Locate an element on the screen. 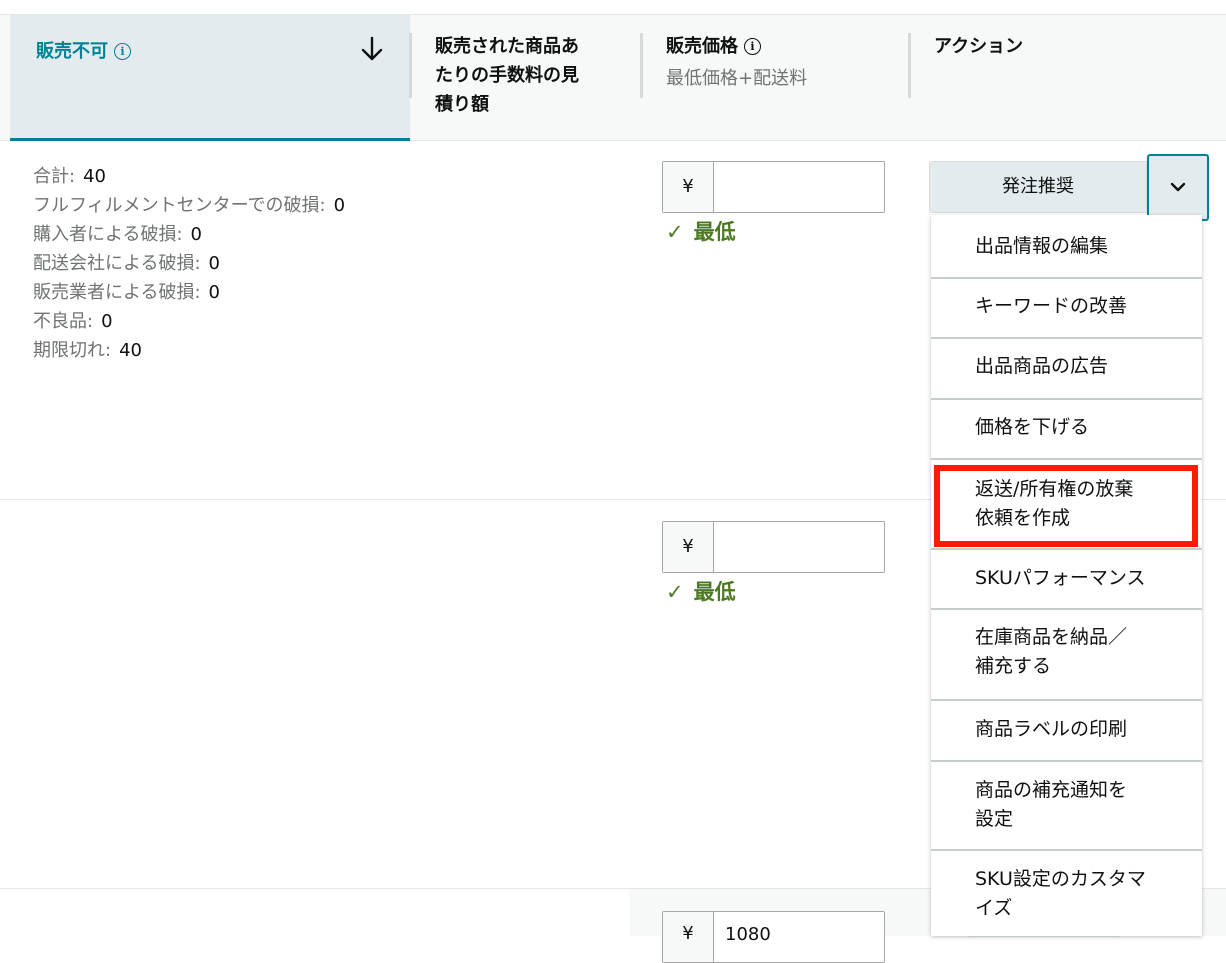 This screenshot has height=963, width=1226. action-dropdown-toggle is located at coordinates (1178, 187).